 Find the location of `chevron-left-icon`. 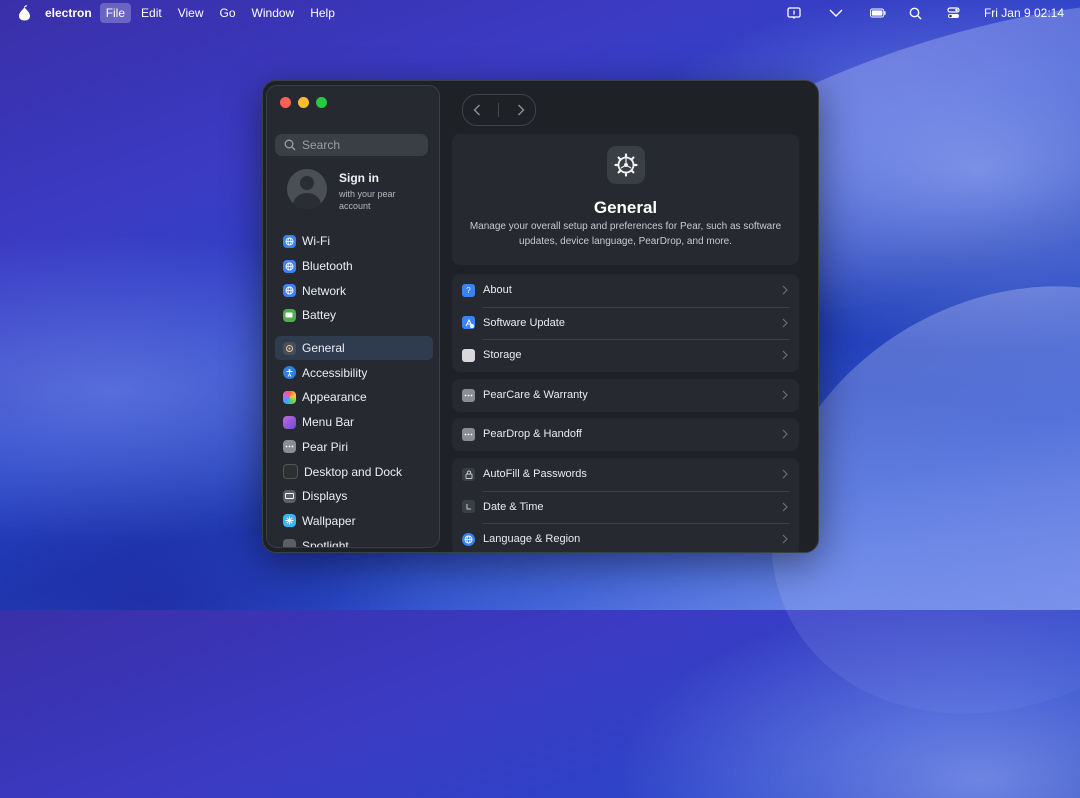

chevron-left-icon is located at coordinates (477, 110).